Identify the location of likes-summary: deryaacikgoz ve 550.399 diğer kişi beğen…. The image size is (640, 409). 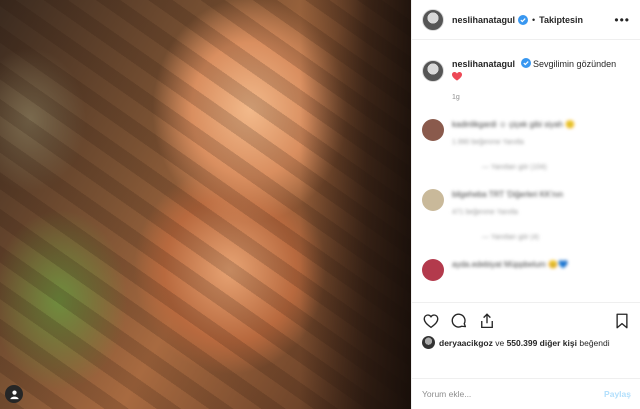
(516, 342).